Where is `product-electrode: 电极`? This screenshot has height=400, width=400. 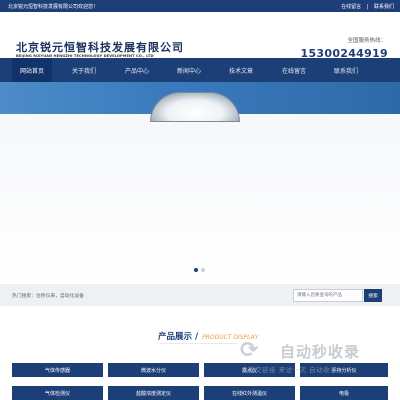 product-electrode: 电极 is located at coordinates (344, 393).